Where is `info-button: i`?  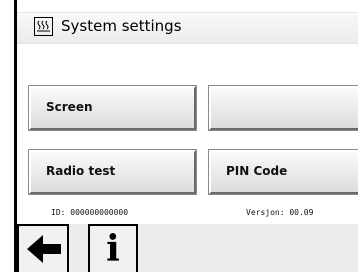
info-button: i is located at coordinates (113, 248).